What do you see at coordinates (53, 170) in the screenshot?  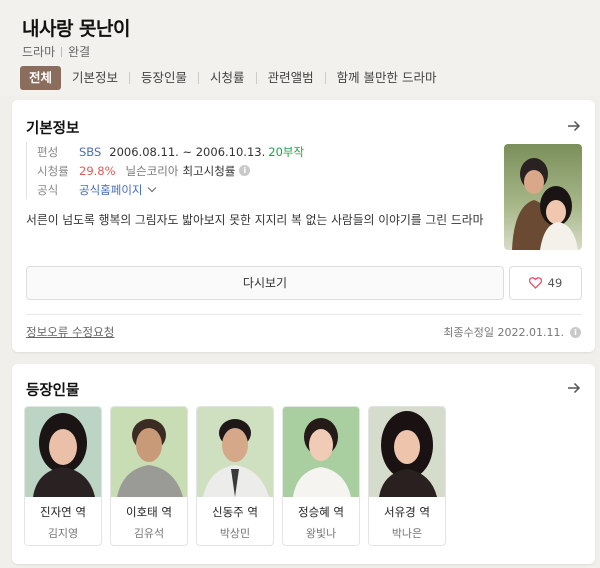 I see `rating-label: 시청률` at bounding box center [53, 170].